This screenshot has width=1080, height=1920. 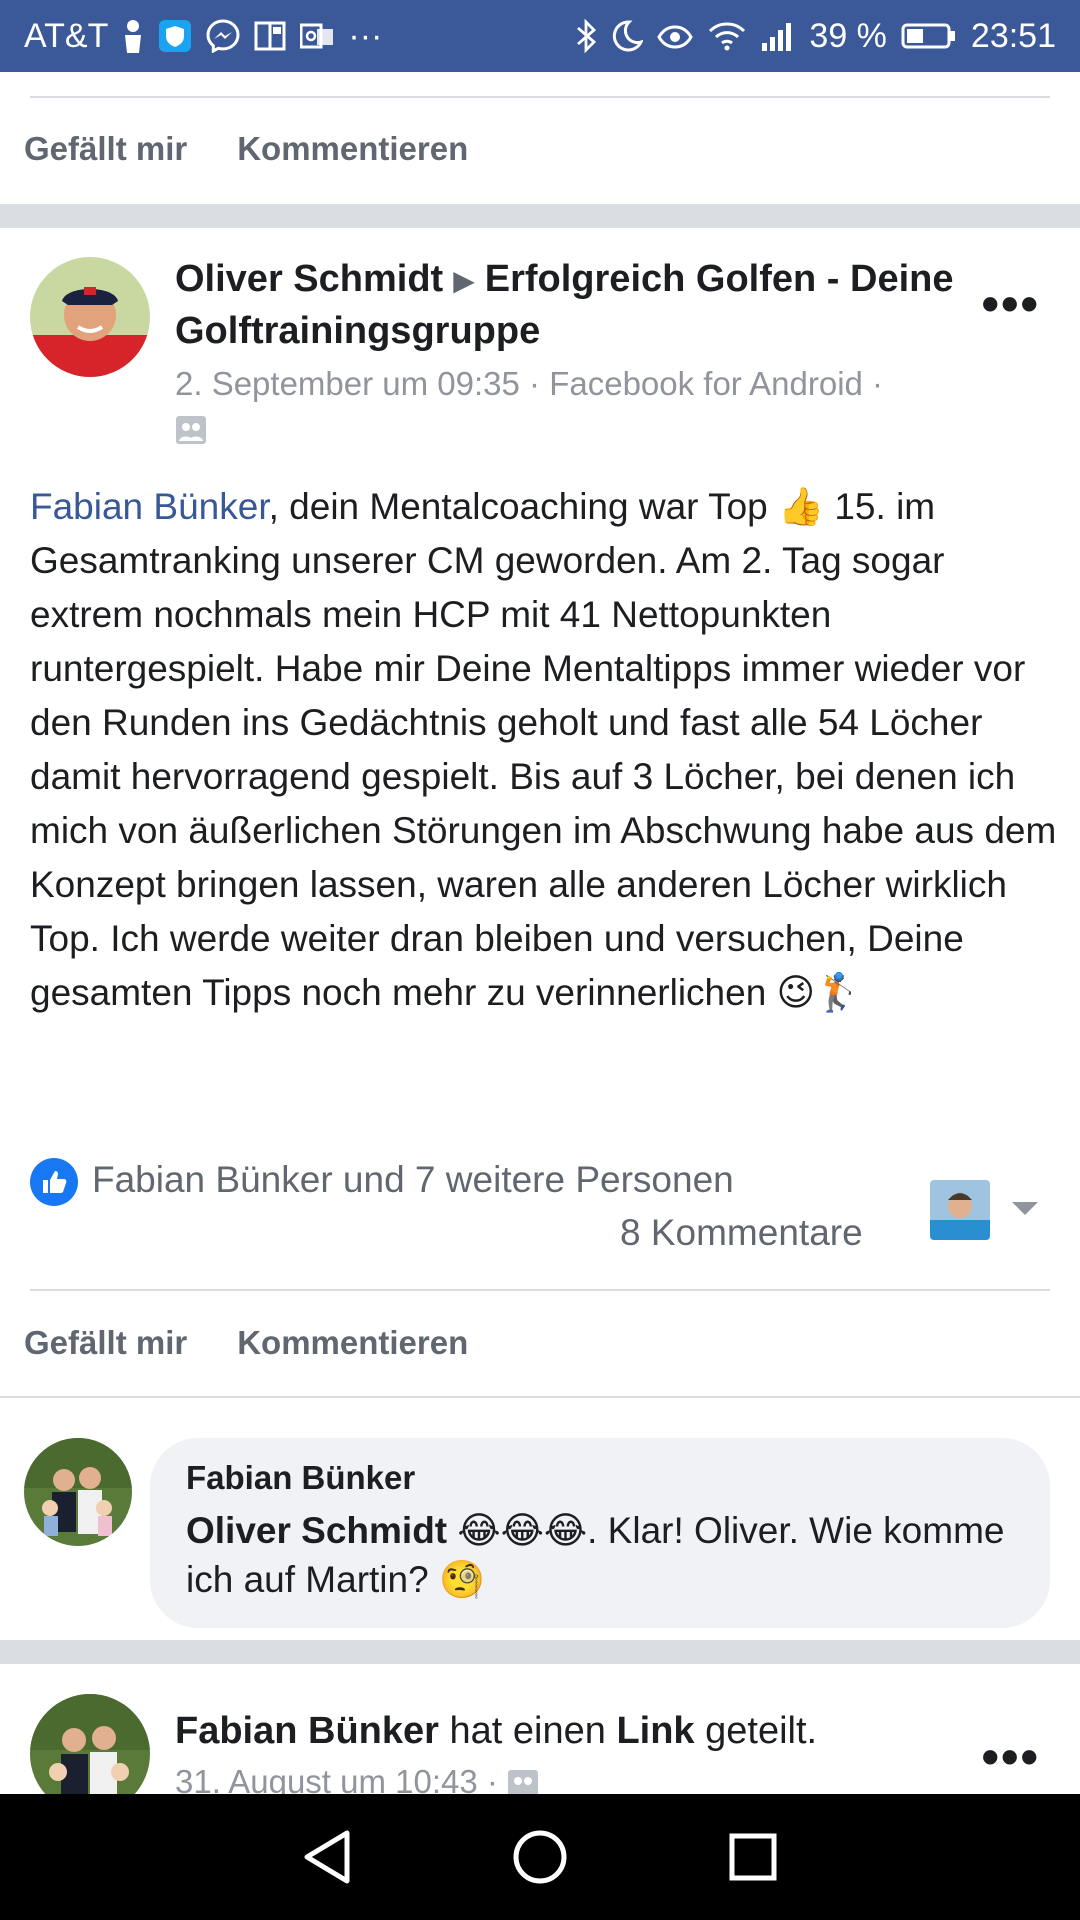 What do you see at coordinates (54, 1182) in the screenshot?
I see `like-reaction-icon` at bounding box center [54, 1182].